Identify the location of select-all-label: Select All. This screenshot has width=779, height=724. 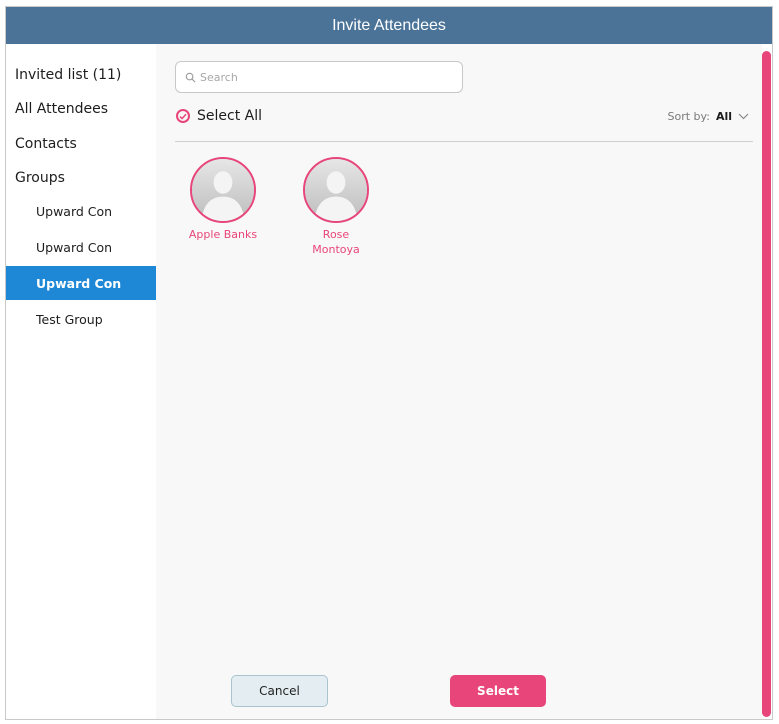
(229, 116).